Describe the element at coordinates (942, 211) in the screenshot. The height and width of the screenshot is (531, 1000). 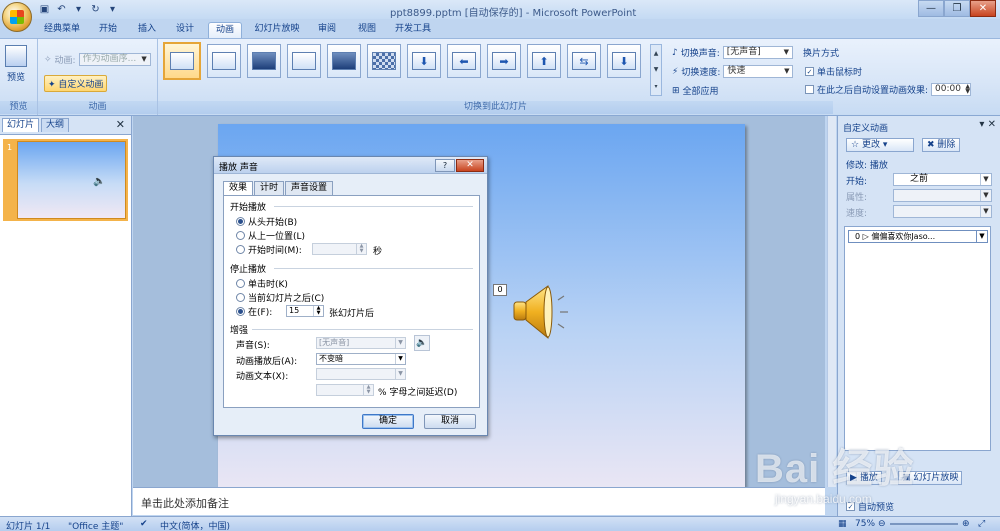
I see `speed-combo: ▼` at that location.